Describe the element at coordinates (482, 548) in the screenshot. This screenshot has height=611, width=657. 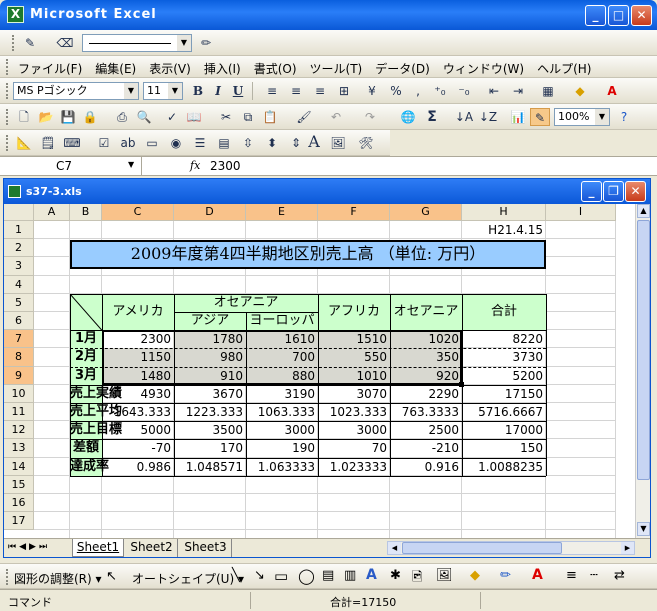
I see `horizontal-scroll-thumb` at that location.